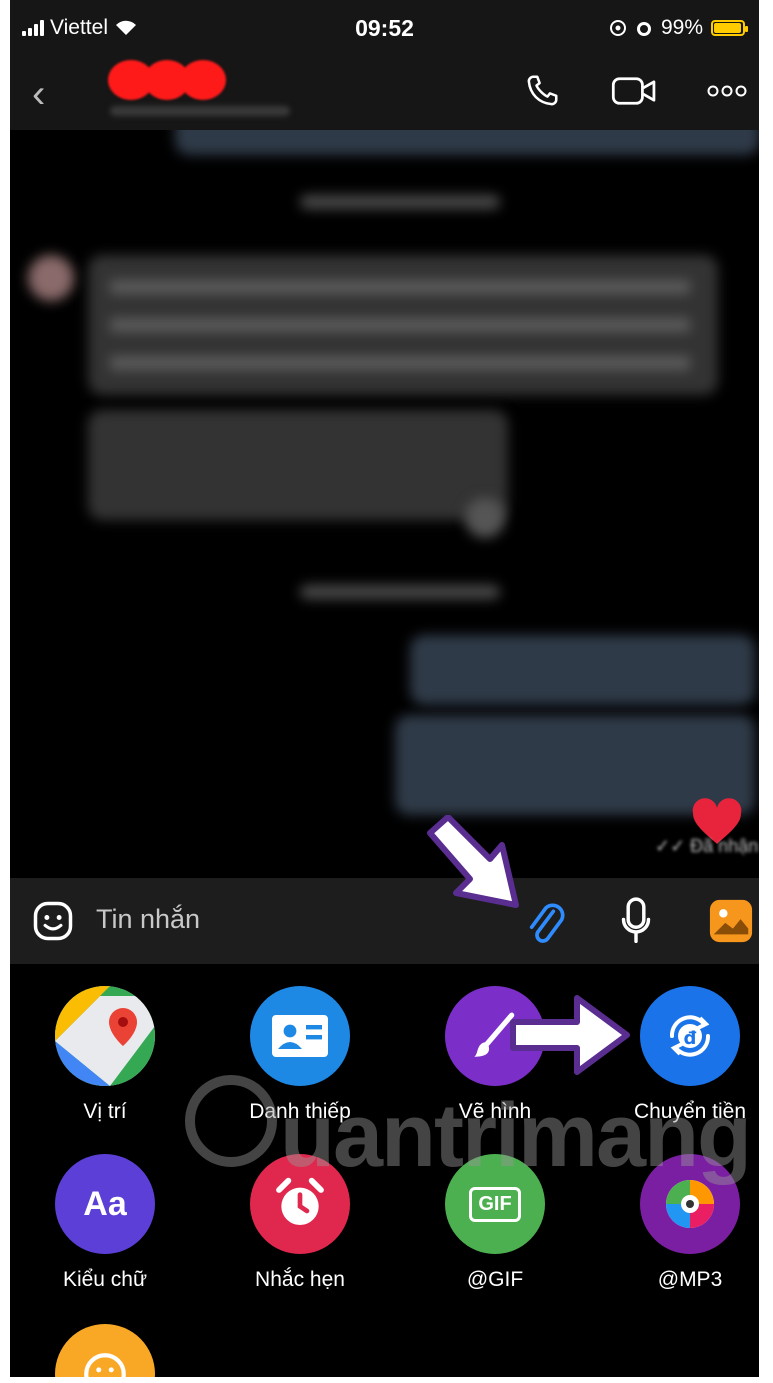 The width and height of the screenshot is (773, 1383). What do you see at coordinates (495, 1111) in the screenshot?
I see `attachment-label: Vẽ hình` at bounding box center [495, 1111].